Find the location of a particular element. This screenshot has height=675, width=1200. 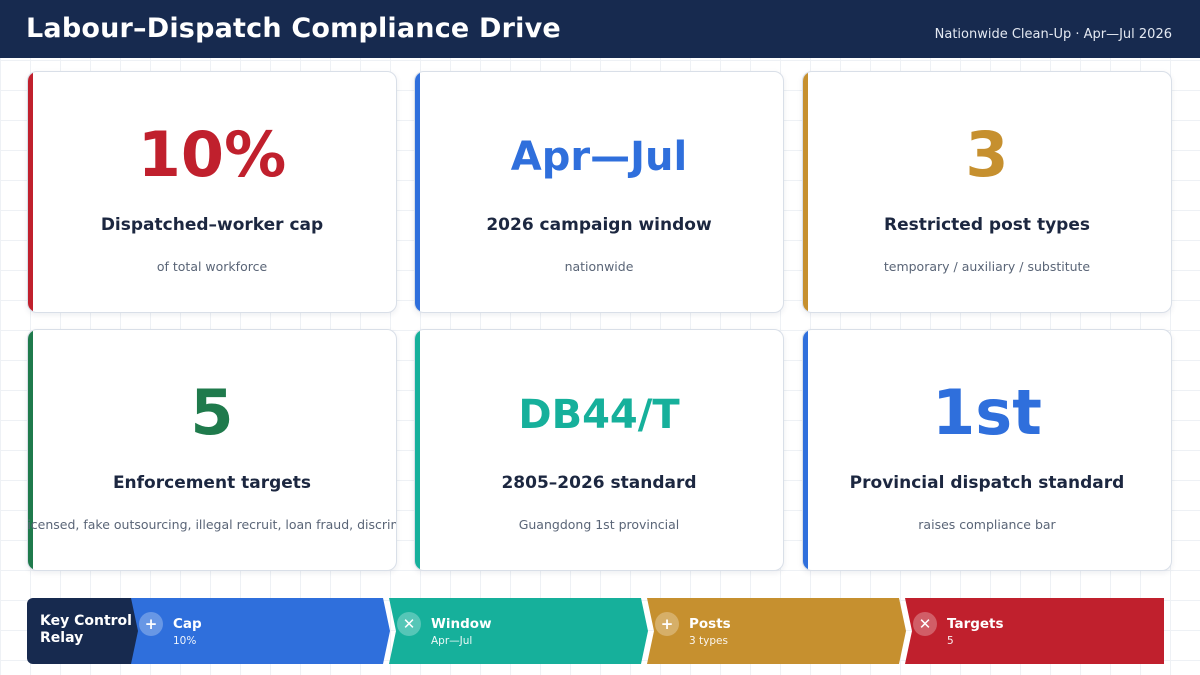

stat-value: DB44/T is located at coordinates (599, 415).